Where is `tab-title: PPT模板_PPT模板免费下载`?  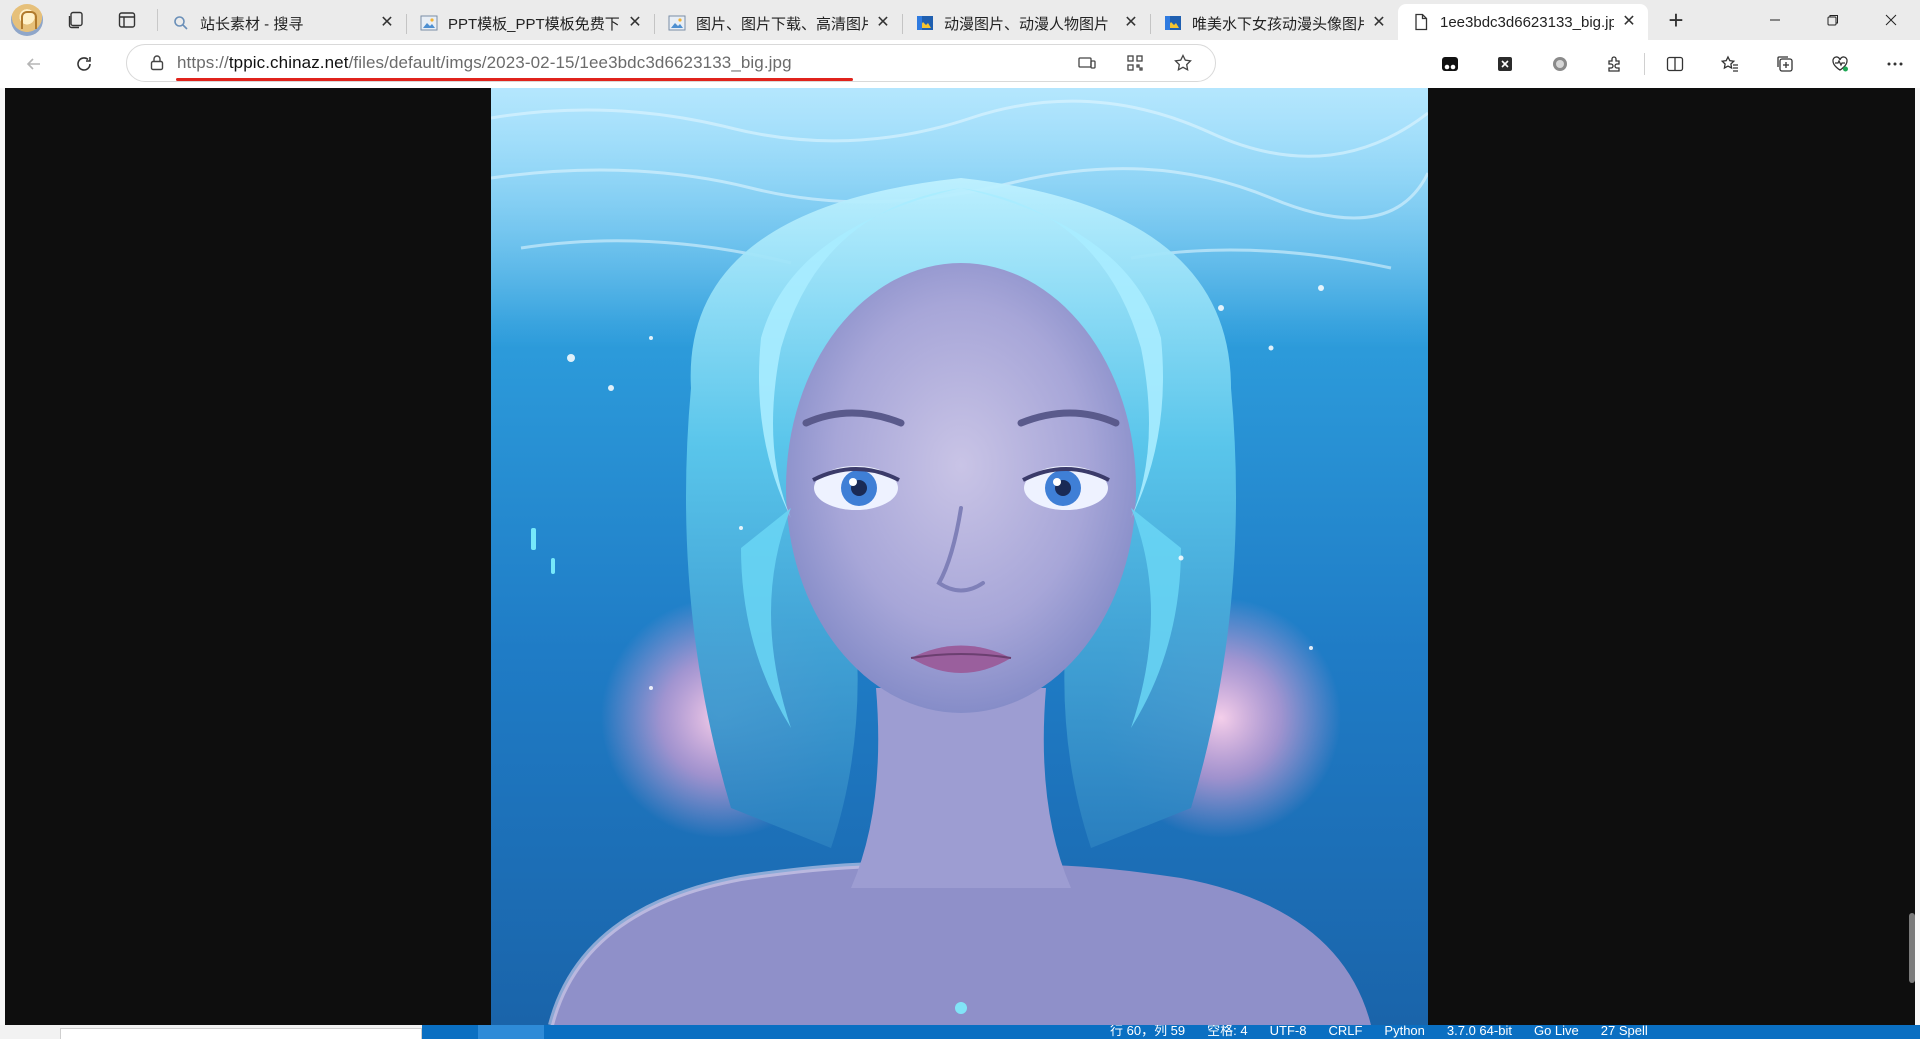
tab-title: PPT模板_PPT模板免费下载 is located at coordinates (534, 24).